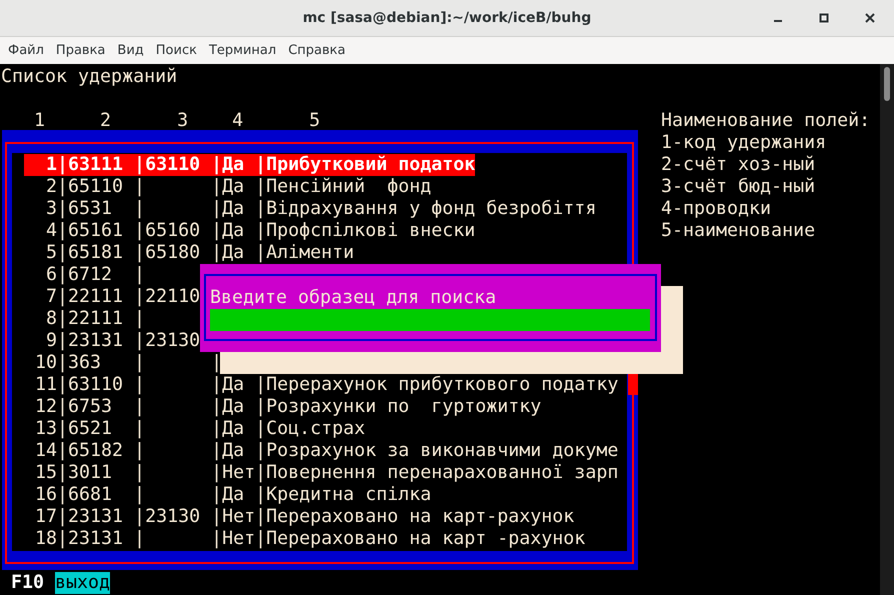  I want to click on list-row: 16|6681 | |Да |Кредитна спілка, so click(228, 495).